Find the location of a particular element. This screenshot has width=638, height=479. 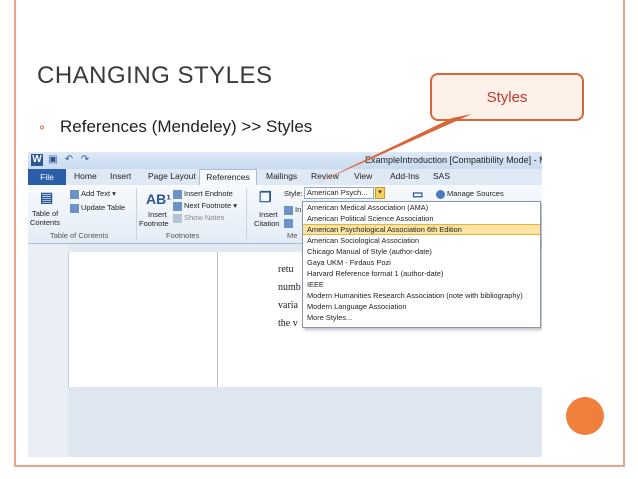

tab-sas: SAS is located at coordinates (441, 176).